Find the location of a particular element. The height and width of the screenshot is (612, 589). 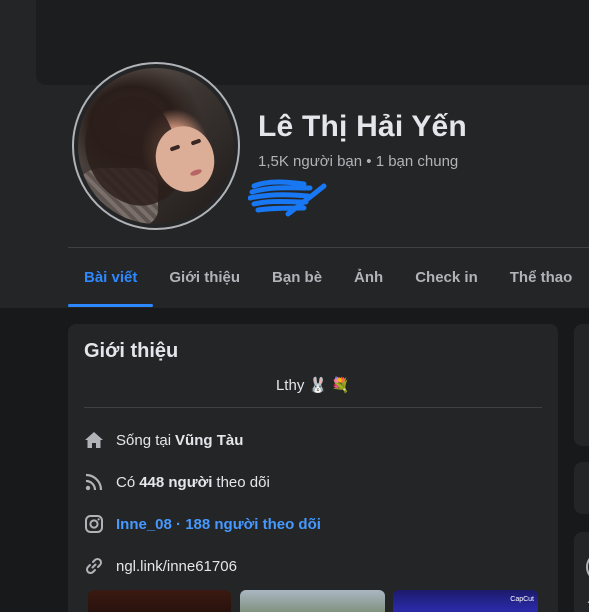

link-icon is located at coordinates (94, 566).